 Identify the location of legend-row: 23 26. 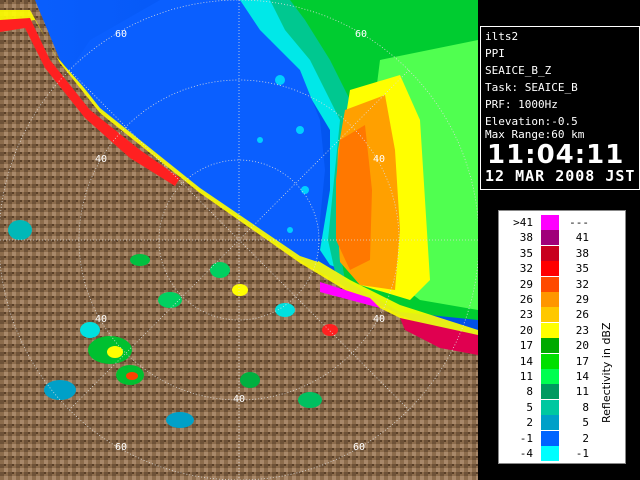
(554, 315).